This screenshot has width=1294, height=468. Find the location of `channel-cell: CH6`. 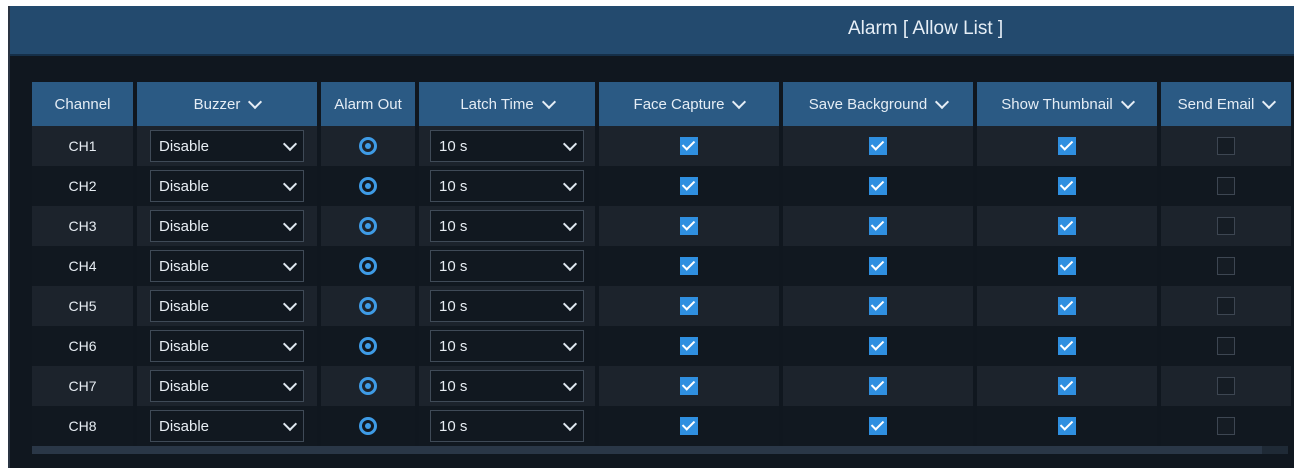

channel-cell: CH6 is located at coordinates (82, 346).